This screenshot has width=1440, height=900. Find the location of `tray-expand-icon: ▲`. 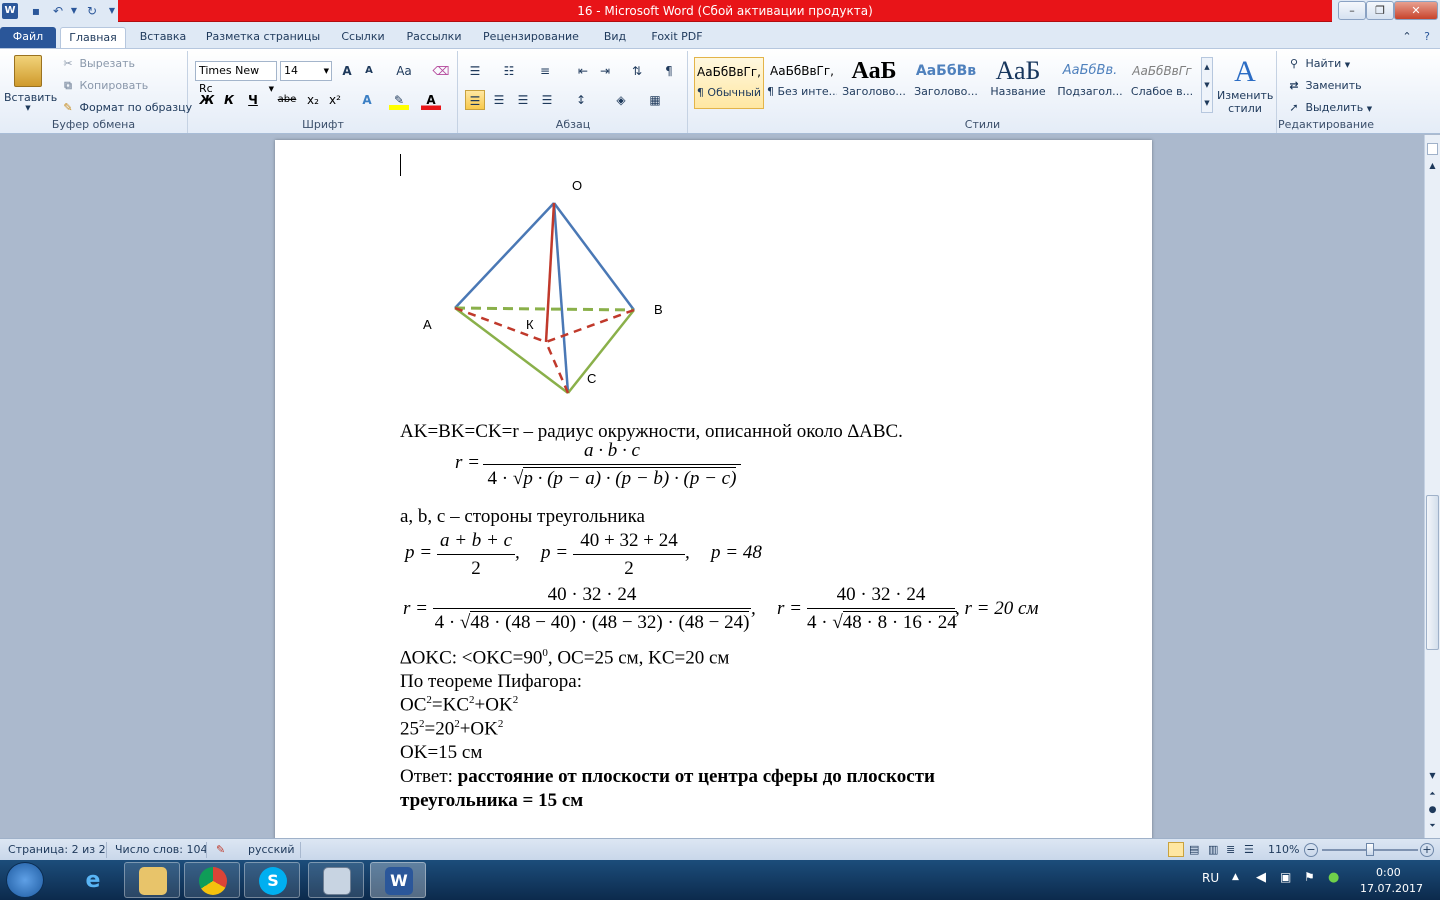

tray-expand-icon: ▲ is located at coordinates (1235, 877).